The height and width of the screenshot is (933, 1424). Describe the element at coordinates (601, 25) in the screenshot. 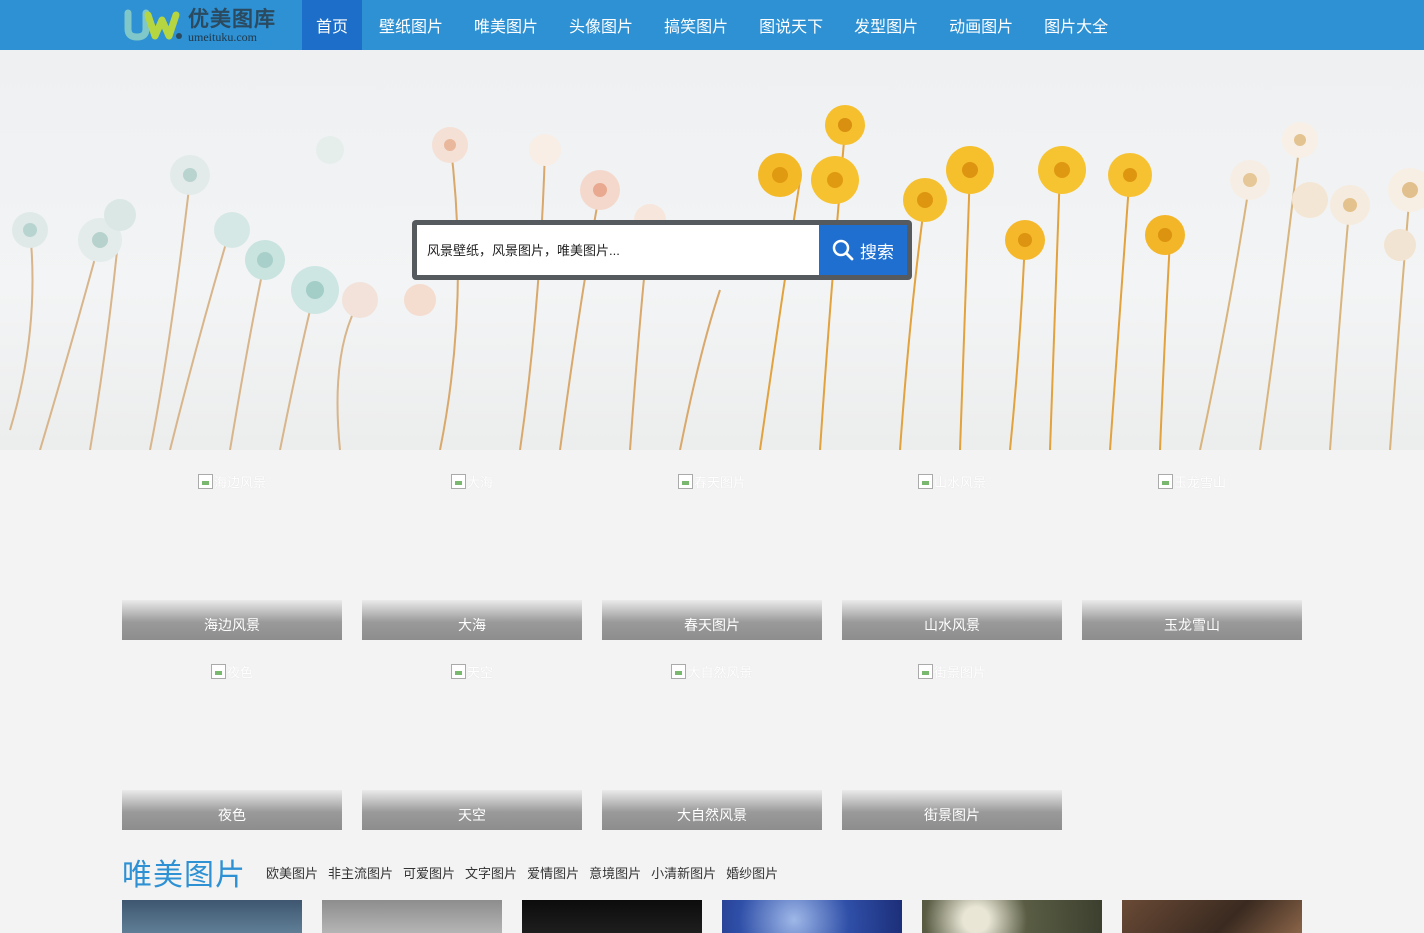

I see `nav-item-avatar: 头像图片` at that location.